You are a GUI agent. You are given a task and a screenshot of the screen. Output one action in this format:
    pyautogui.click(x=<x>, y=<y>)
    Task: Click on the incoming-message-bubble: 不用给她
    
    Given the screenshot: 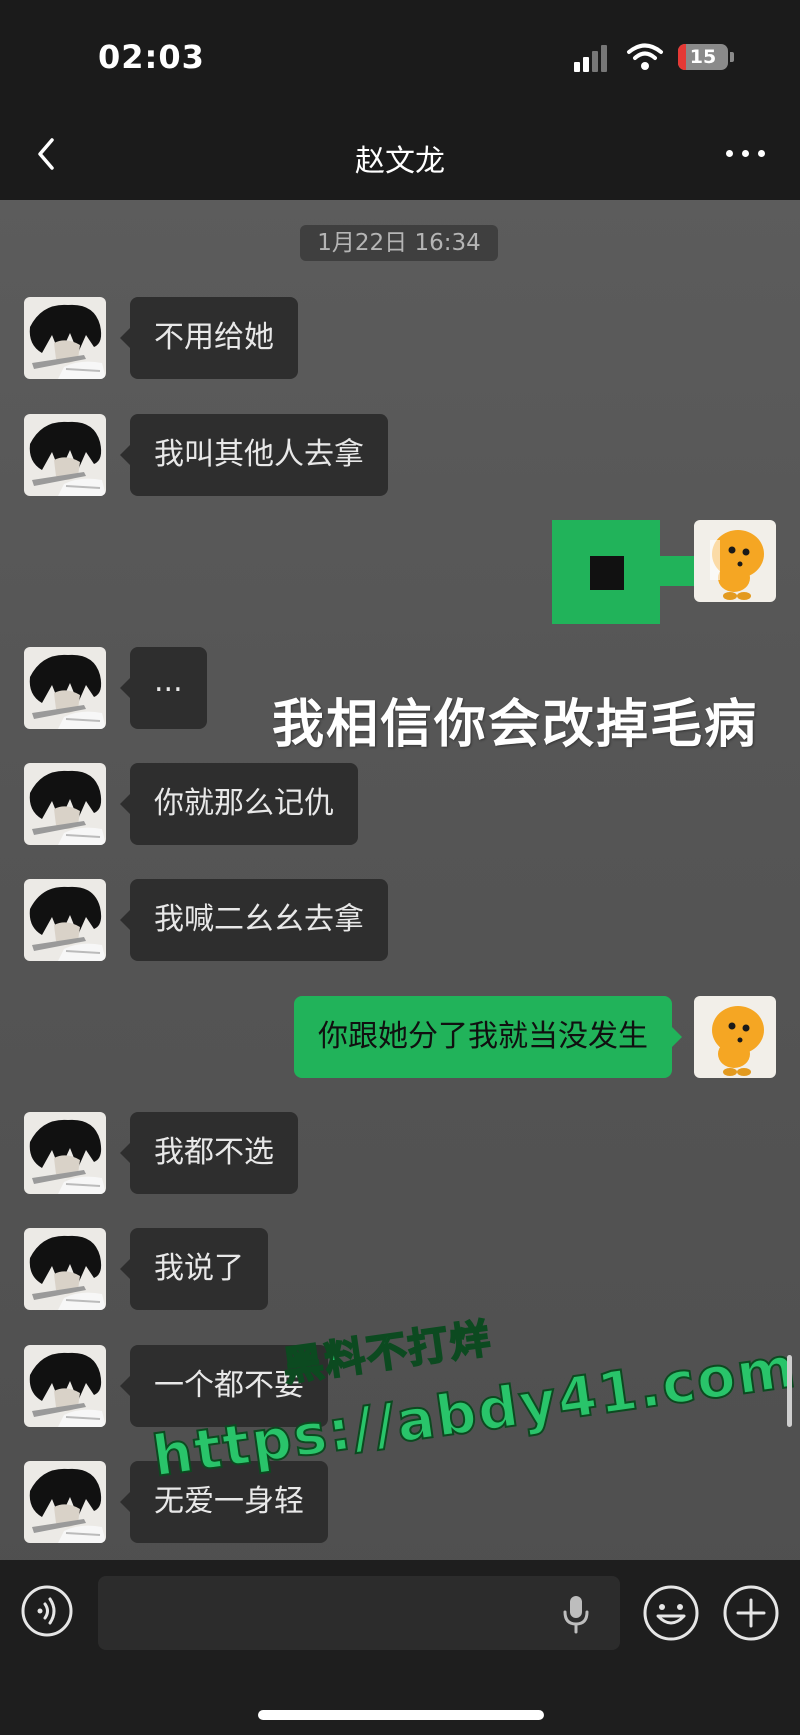 What is the action you would take?
    pyautogui.click(x=209, y=338)
    